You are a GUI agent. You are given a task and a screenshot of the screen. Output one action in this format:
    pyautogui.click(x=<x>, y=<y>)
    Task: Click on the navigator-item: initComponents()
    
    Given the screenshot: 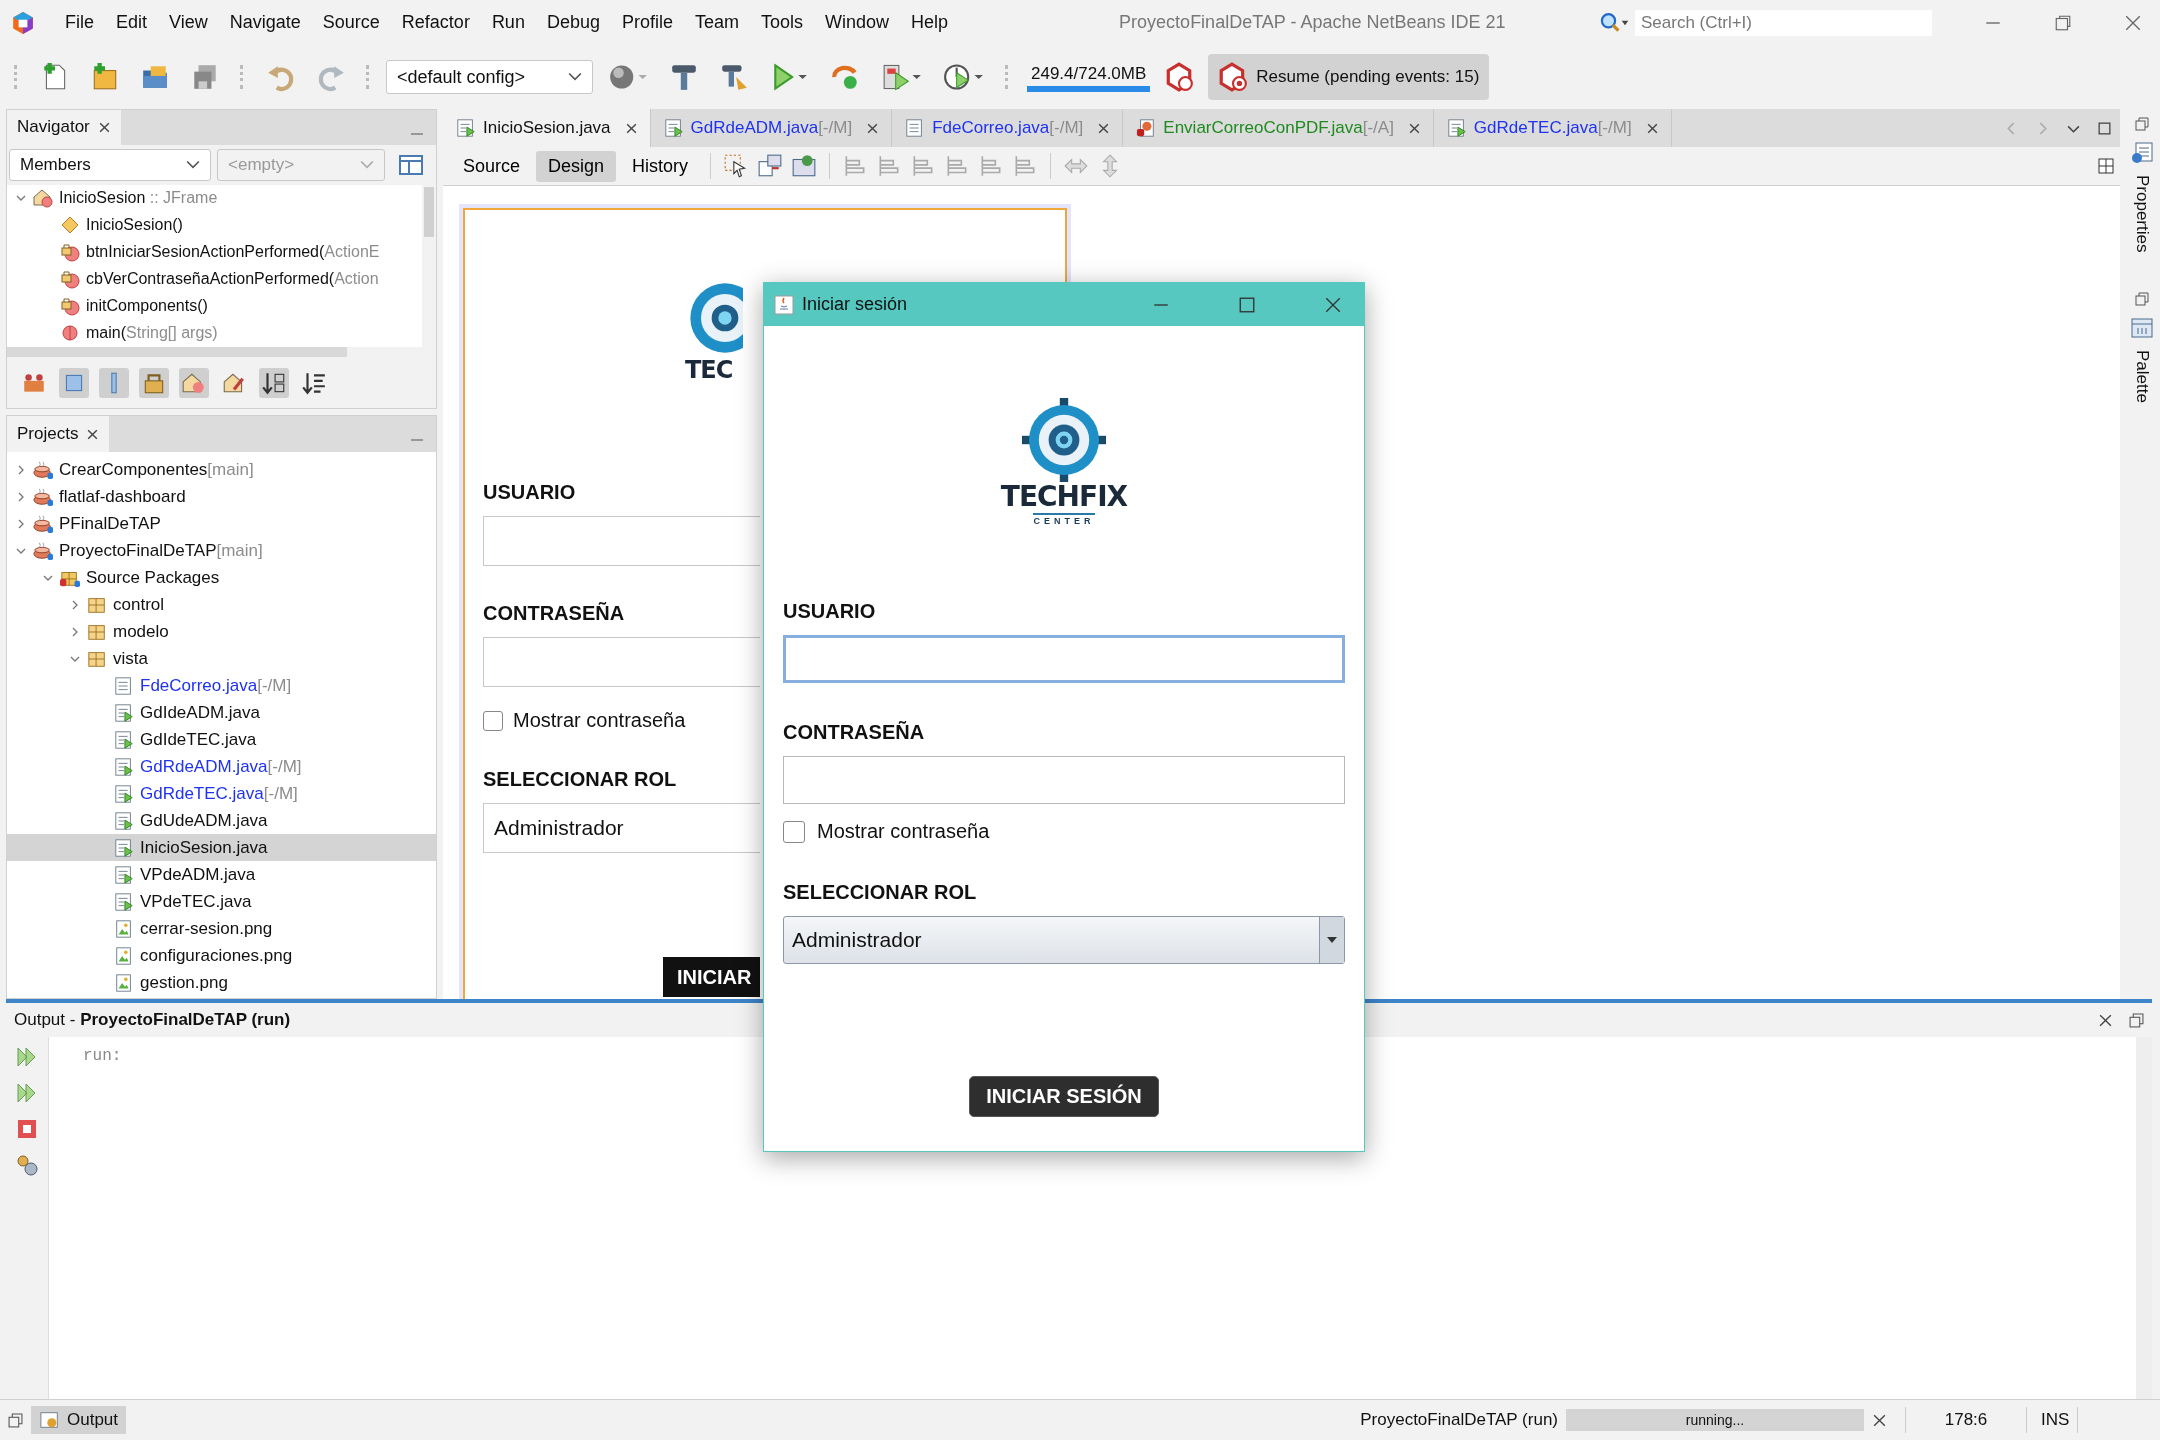 What is the action you would take?
    pyautogui.click(x=214, y=306)
    